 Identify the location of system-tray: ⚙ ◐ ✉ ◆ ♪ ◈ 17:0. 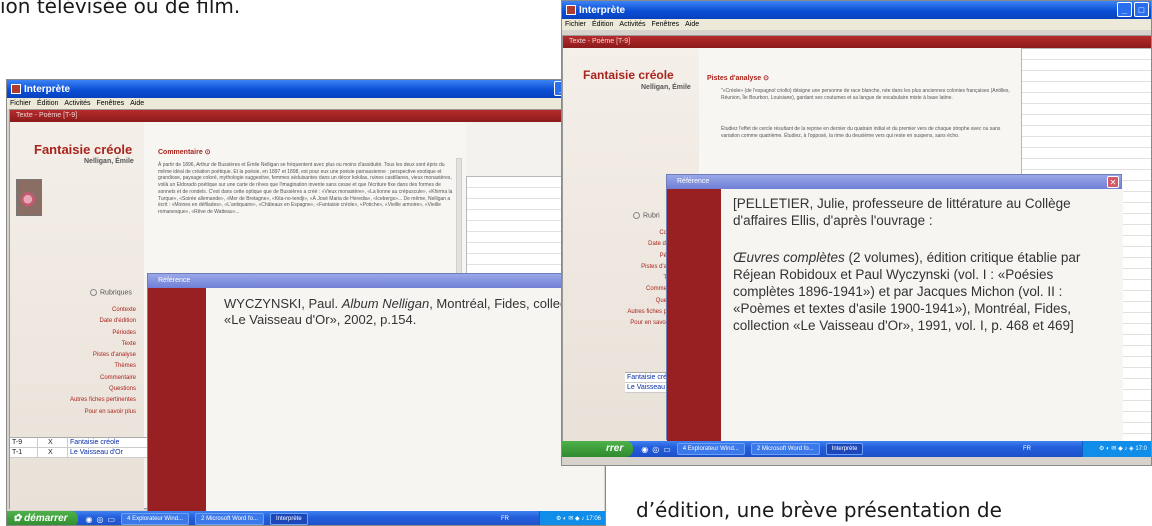
(1116, 449).